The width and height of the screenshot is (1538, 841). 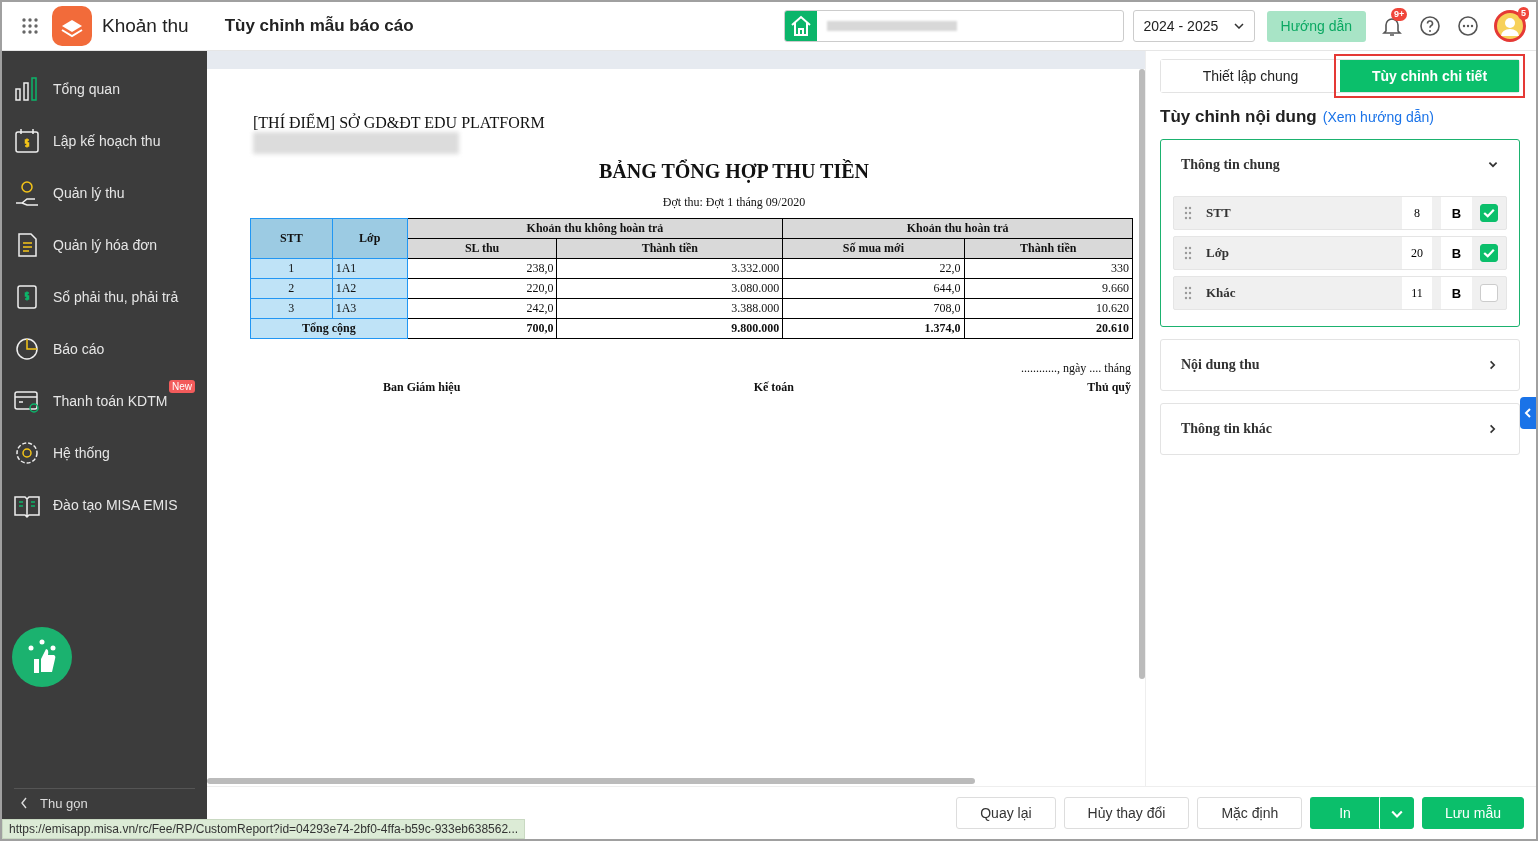 I want to click on table-cell: 22,0, so click(x=873, y=268).